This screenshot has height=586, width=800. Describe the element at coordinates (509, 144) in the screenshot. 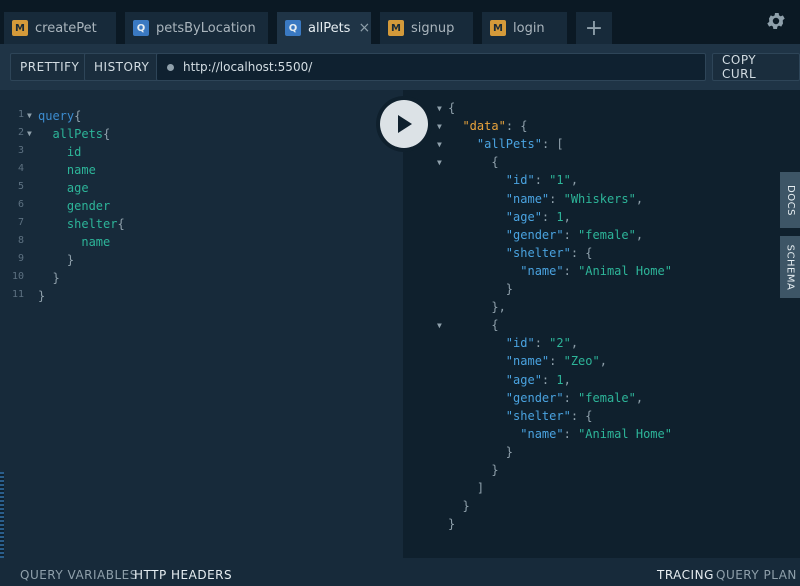

I see `json-token: "allPets"` at that location.